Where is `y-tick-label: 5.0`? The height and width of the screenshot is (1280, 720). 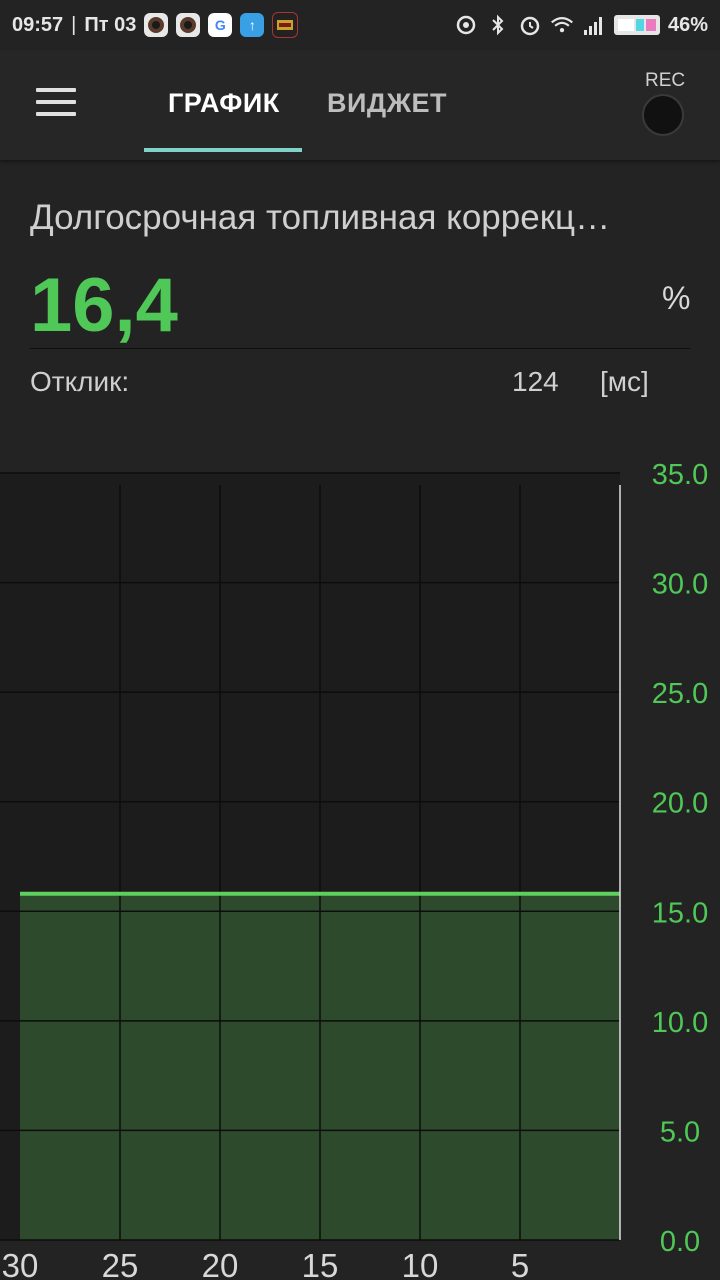 y-tick-label: 5.0 is located at coordinates (680, 1132).